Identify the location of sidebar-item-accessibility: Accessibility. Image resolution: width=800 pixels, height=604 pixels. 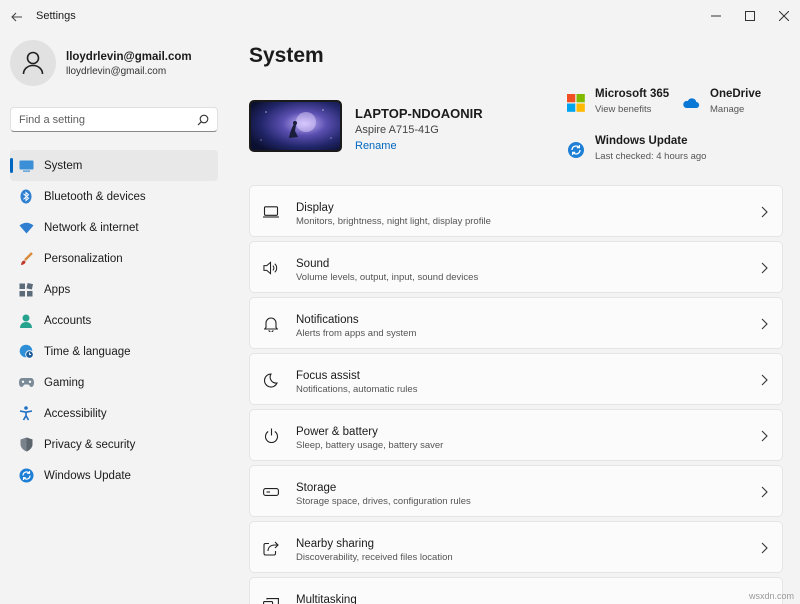
(114, 413).